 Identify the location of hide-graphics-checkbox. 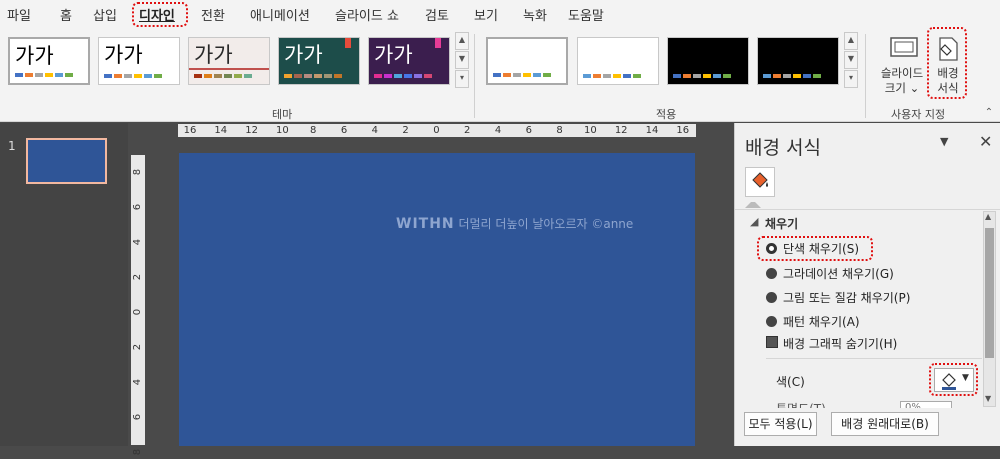
(772, 342).